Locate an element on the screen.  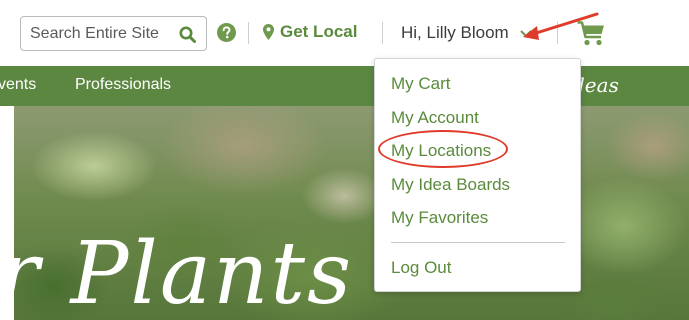
main-nav: vents Professionals deas is located at coordinates (344, 86).